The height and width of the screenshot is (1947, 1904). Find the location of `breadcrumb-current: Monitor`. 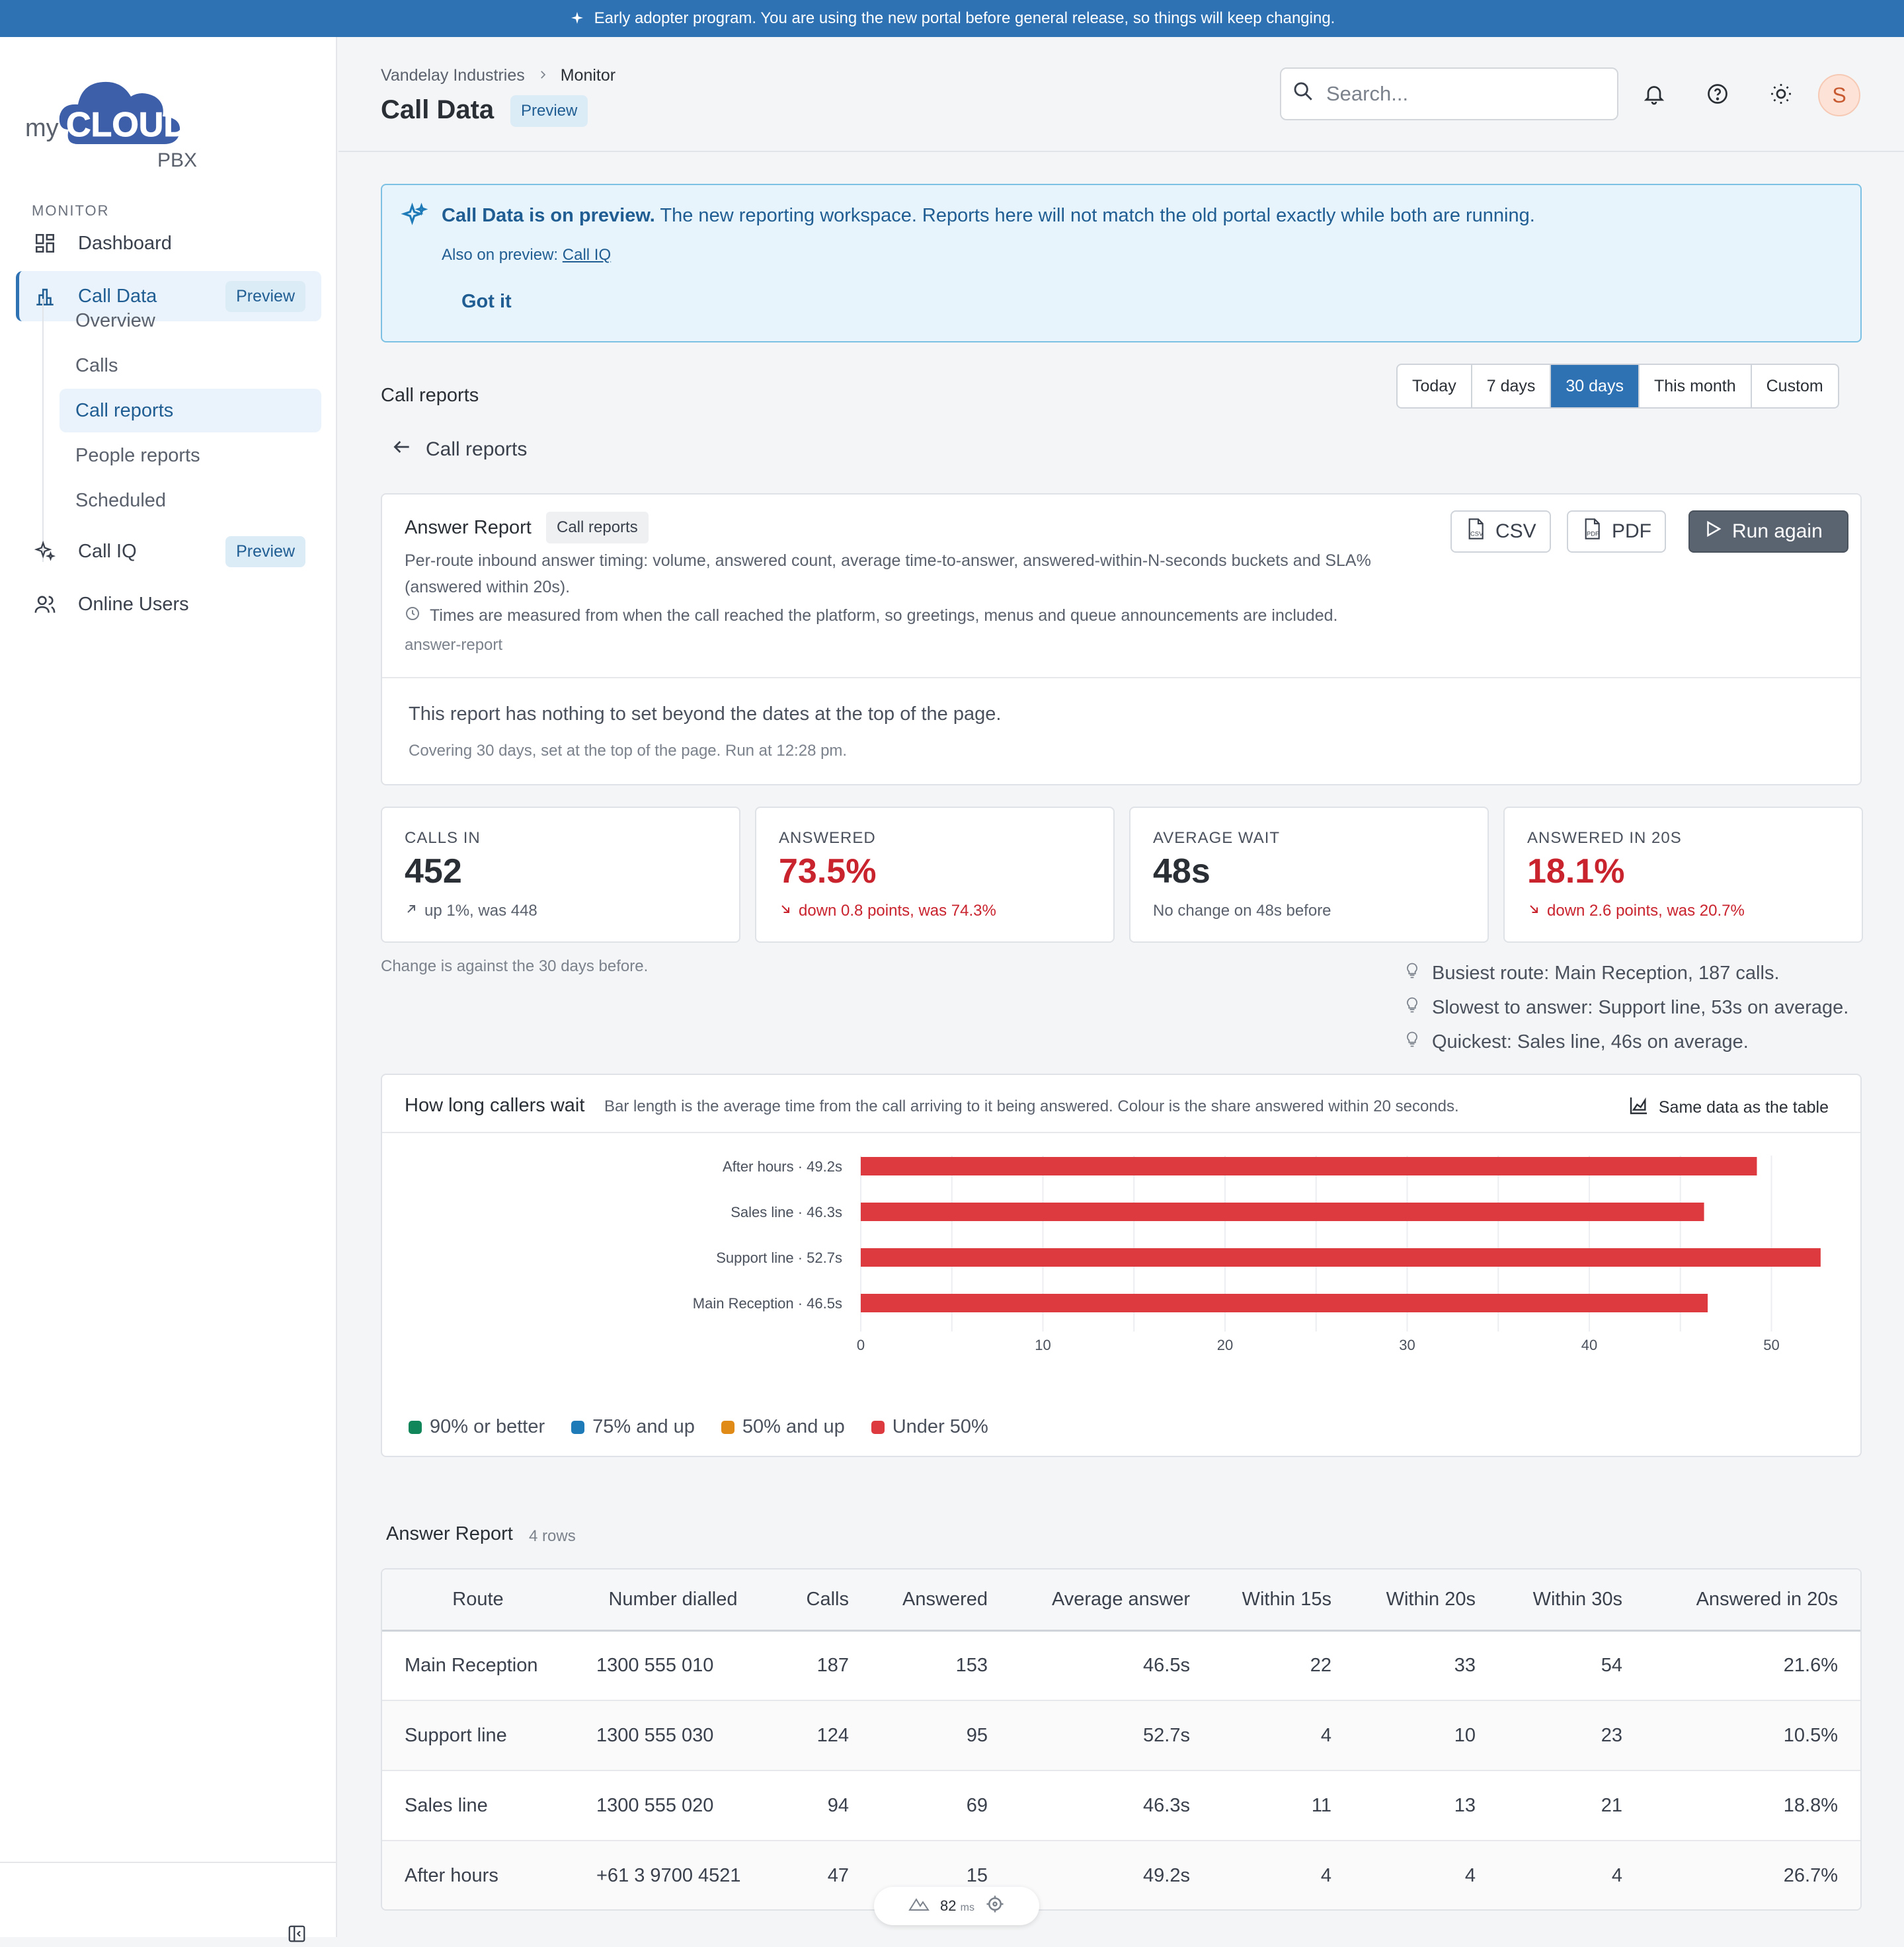

breadcrumb-current: Monitor is located at coordinates (588, 75).